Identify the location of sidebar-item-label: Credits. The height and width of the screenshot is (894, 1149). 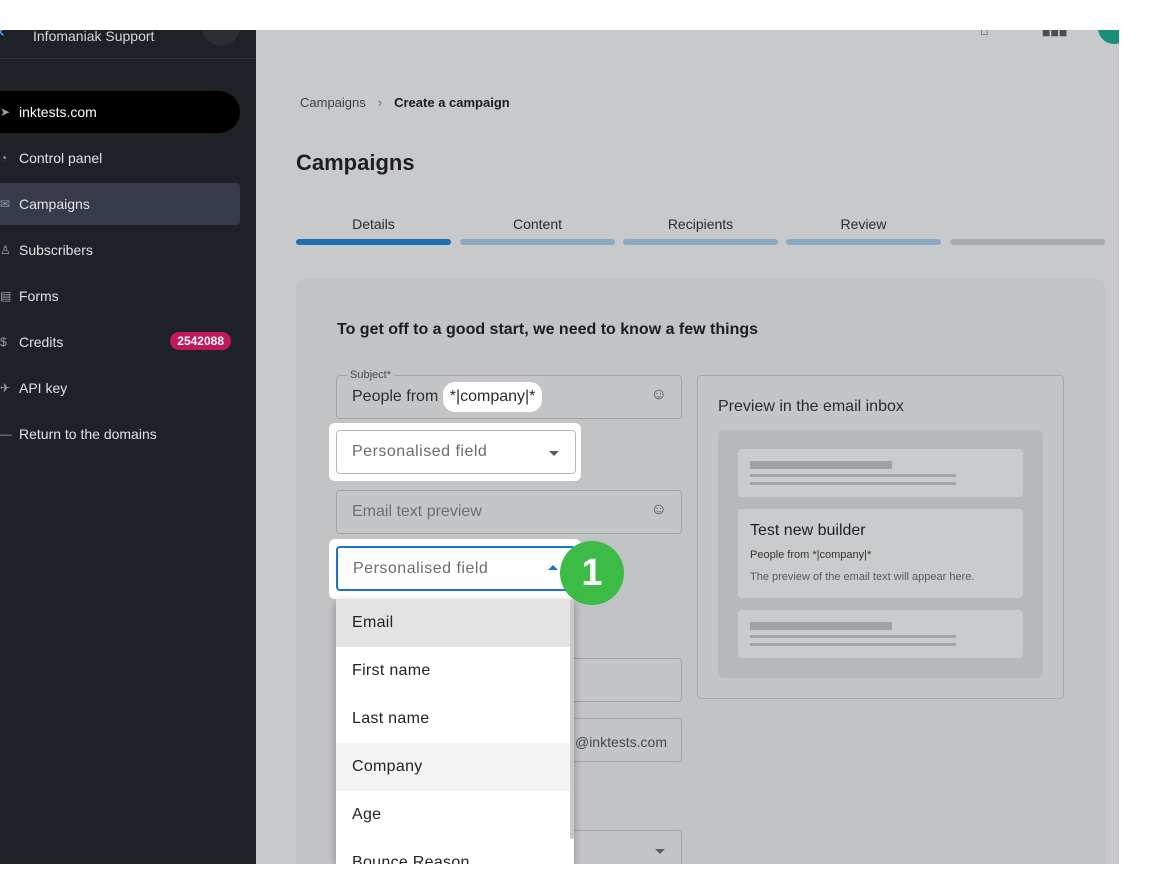
(41, 342).